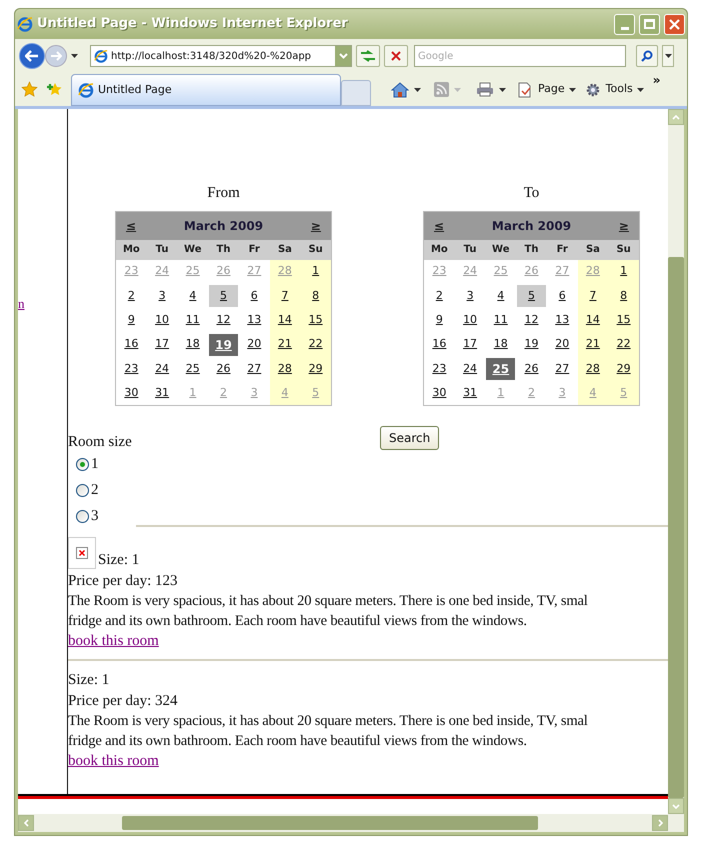 The width and height of the screenshot is (702, 841). I want to click on minimize-button, so click(624, 24).